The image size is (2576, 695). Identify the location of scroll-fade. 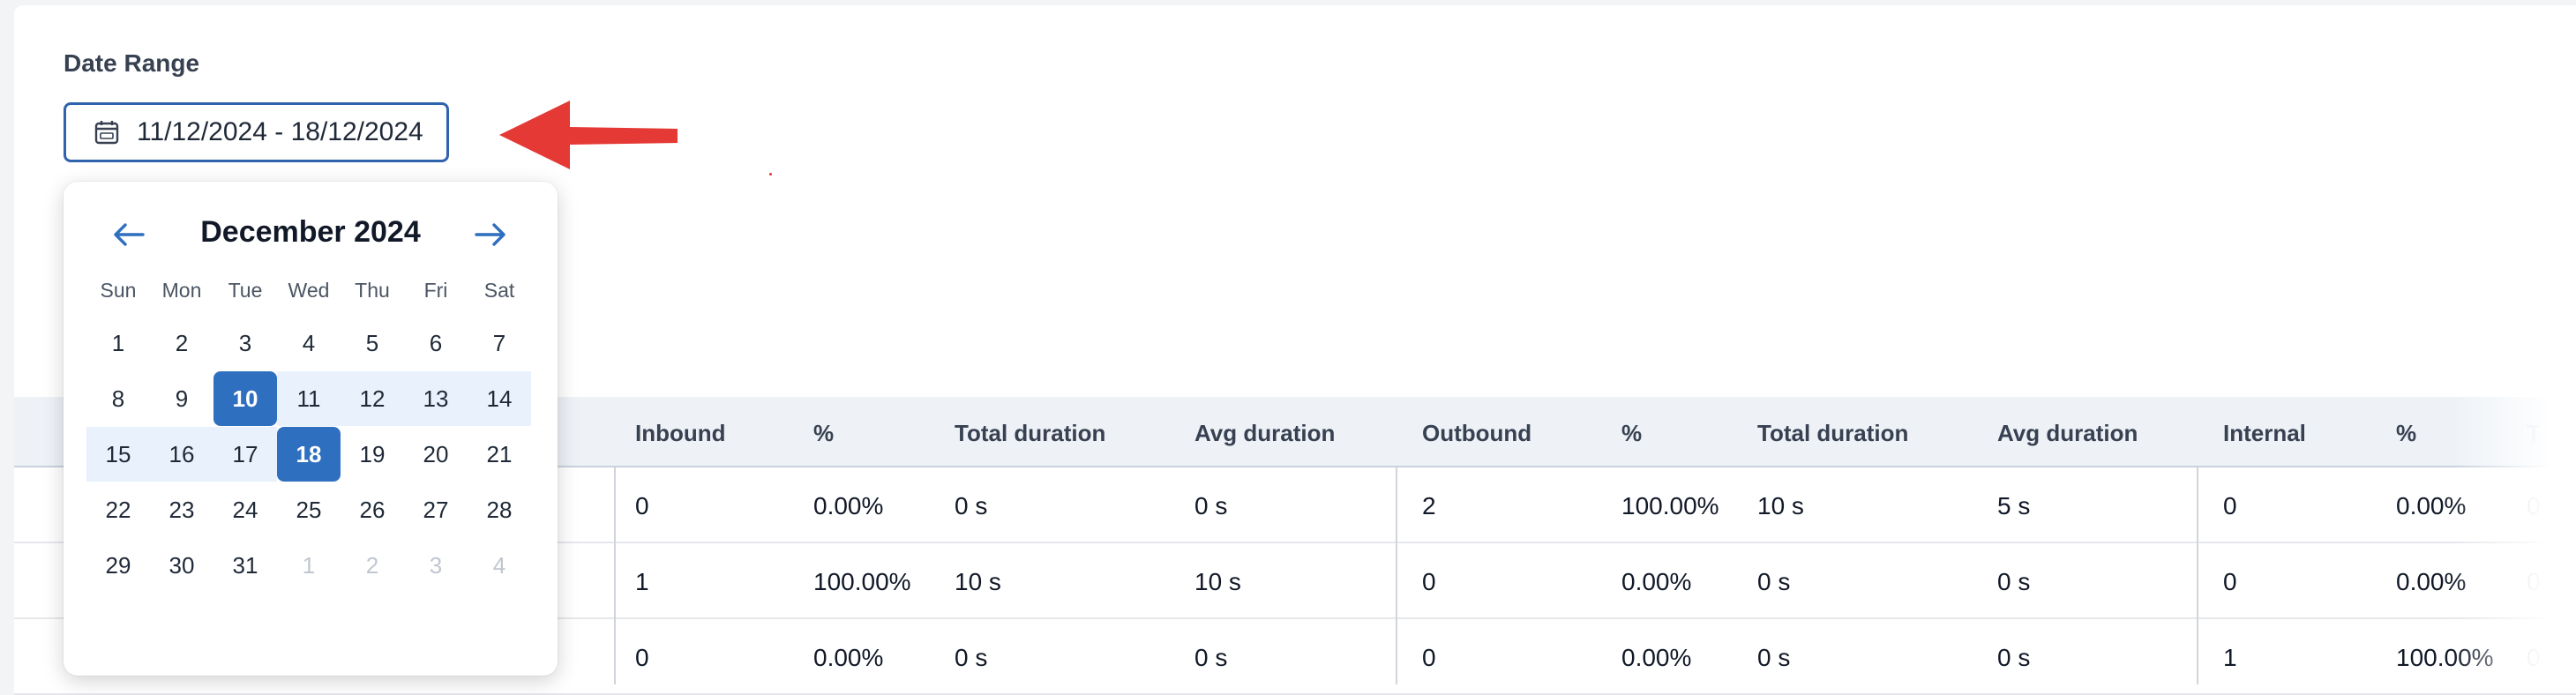
(2514, 540).